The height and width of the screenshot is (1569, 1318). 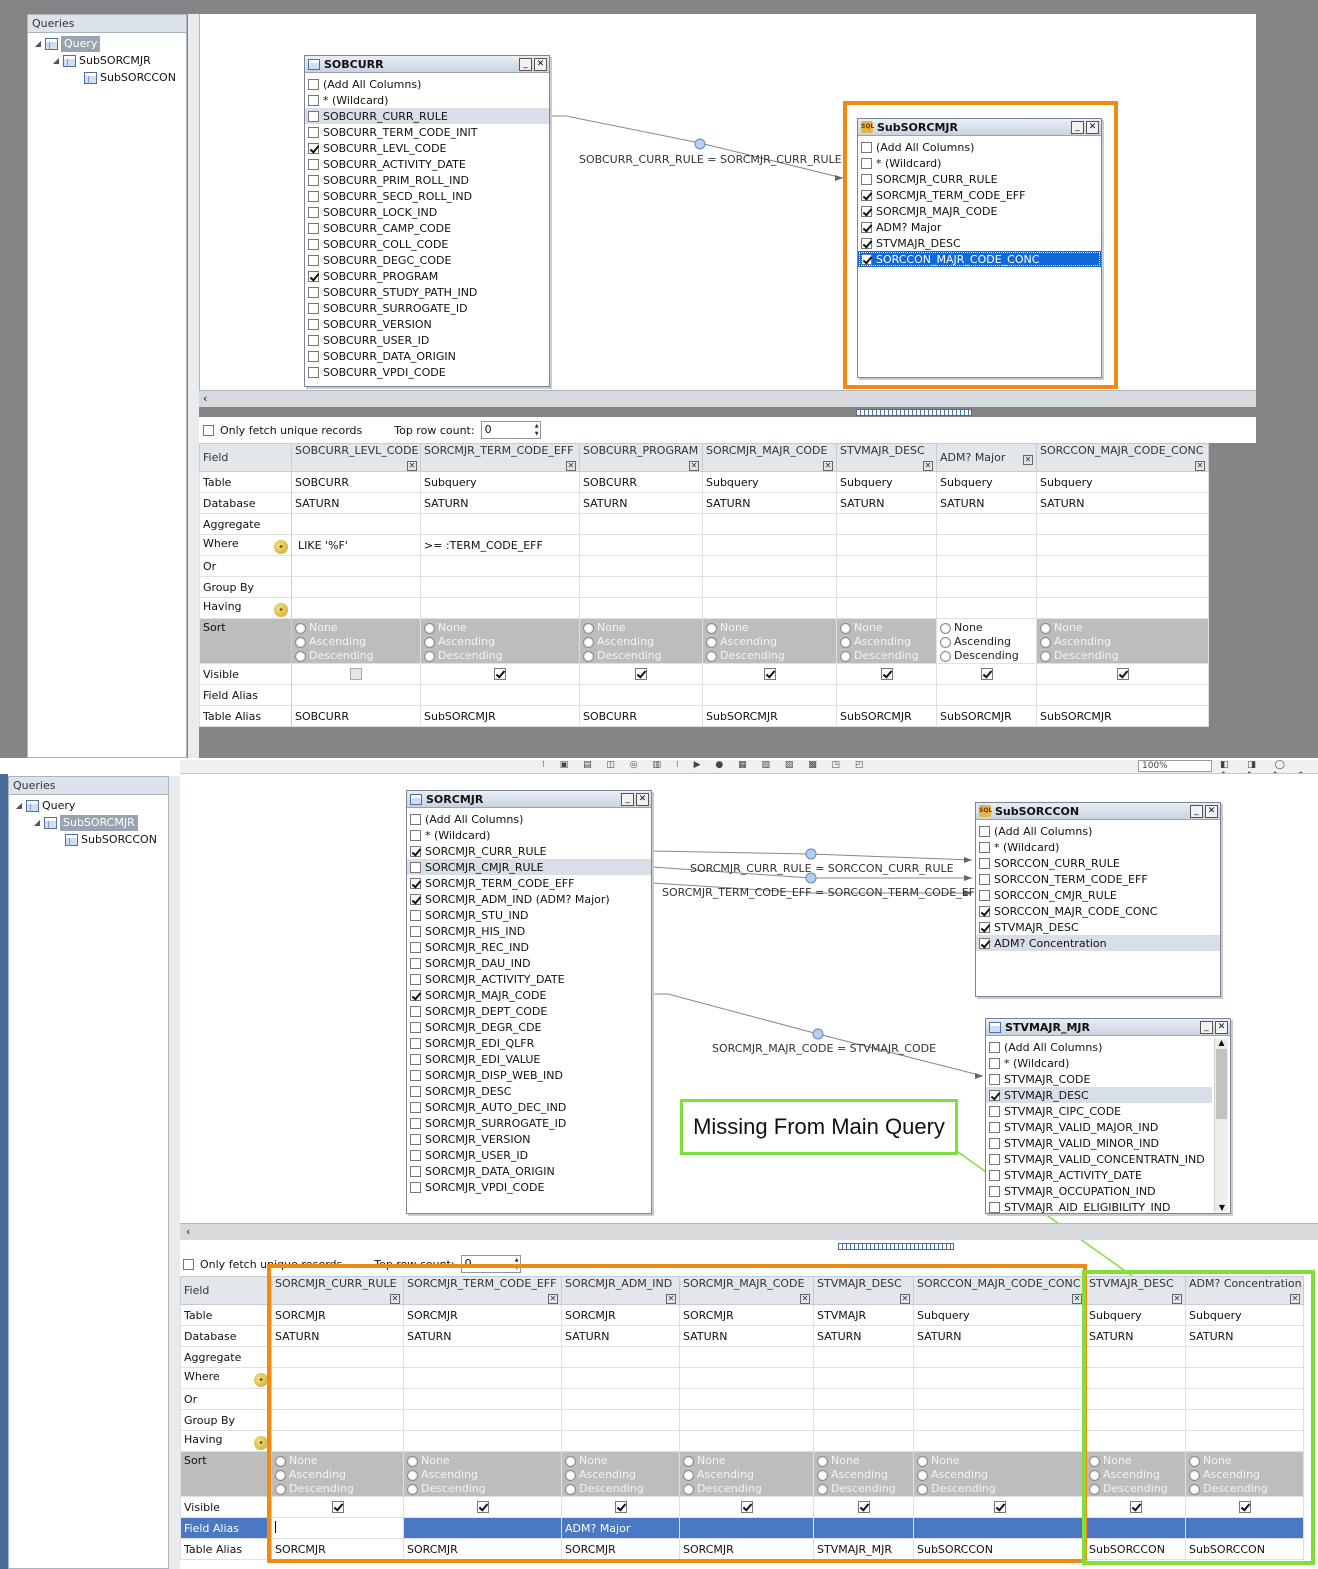 I want to click on column-item: SORCMJR_HIS_IND, so click(x=529, y=931).